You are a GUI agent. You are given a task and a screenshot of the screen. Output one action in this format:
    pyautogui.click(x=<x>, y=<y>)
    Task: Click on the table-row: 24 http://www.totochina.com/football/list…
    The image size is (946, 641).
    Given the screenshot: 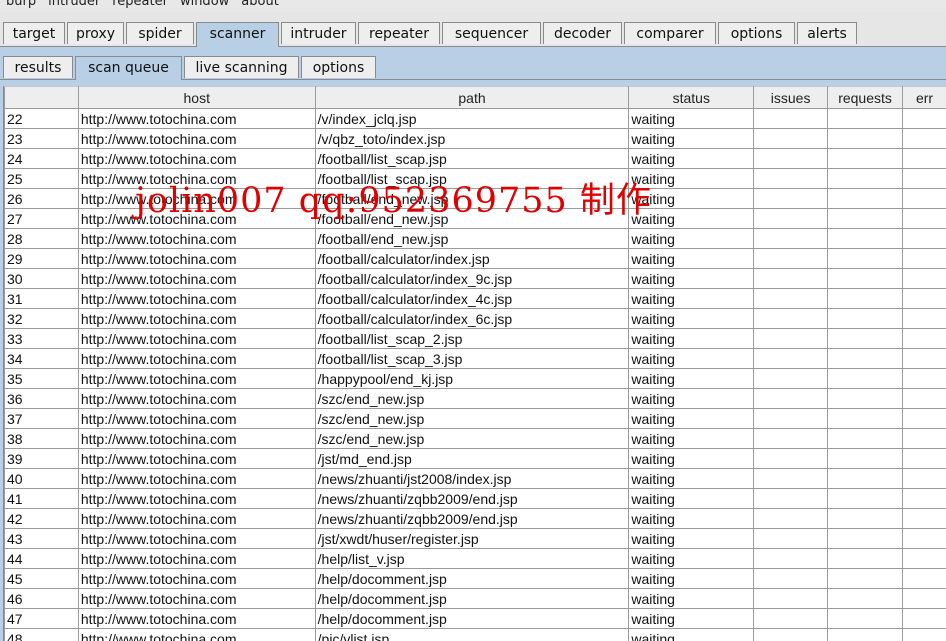 What is the action you would take?
    pyautogui.click(x=475, y=158)
    